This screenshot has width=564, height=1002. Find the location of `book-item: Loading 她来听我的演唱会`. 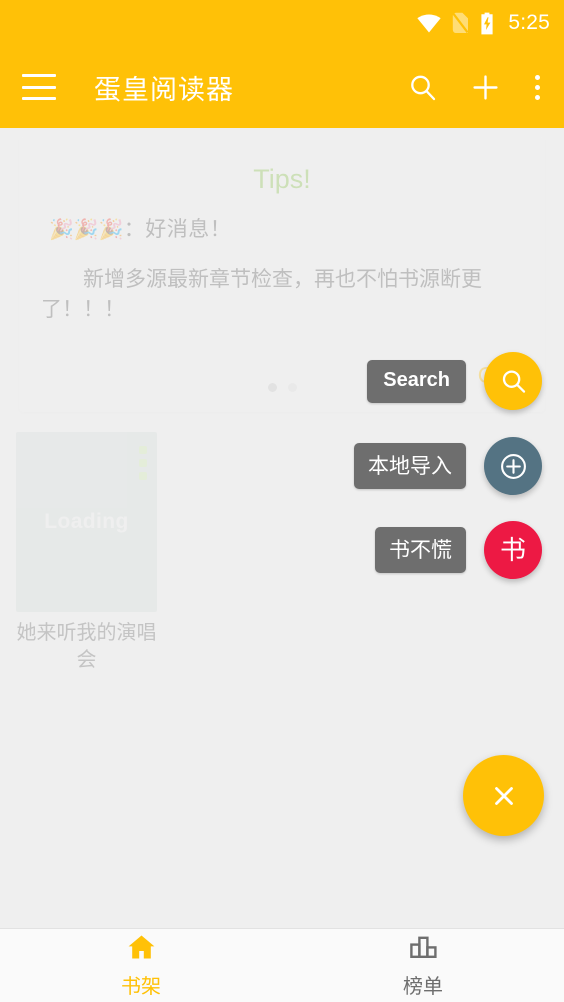

book-item: Loading 她来听我的演唱会 is located at coordinates (86, 553).